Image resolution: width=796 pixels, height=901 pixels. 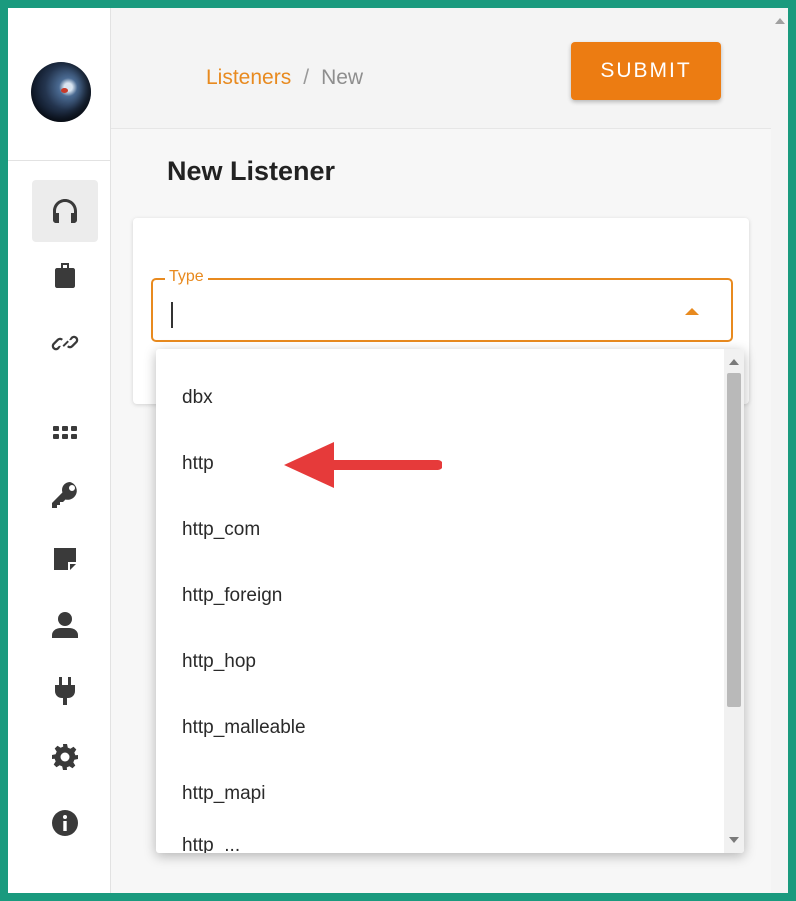 I want to click on grid-icon, so click(x=65, y=432).